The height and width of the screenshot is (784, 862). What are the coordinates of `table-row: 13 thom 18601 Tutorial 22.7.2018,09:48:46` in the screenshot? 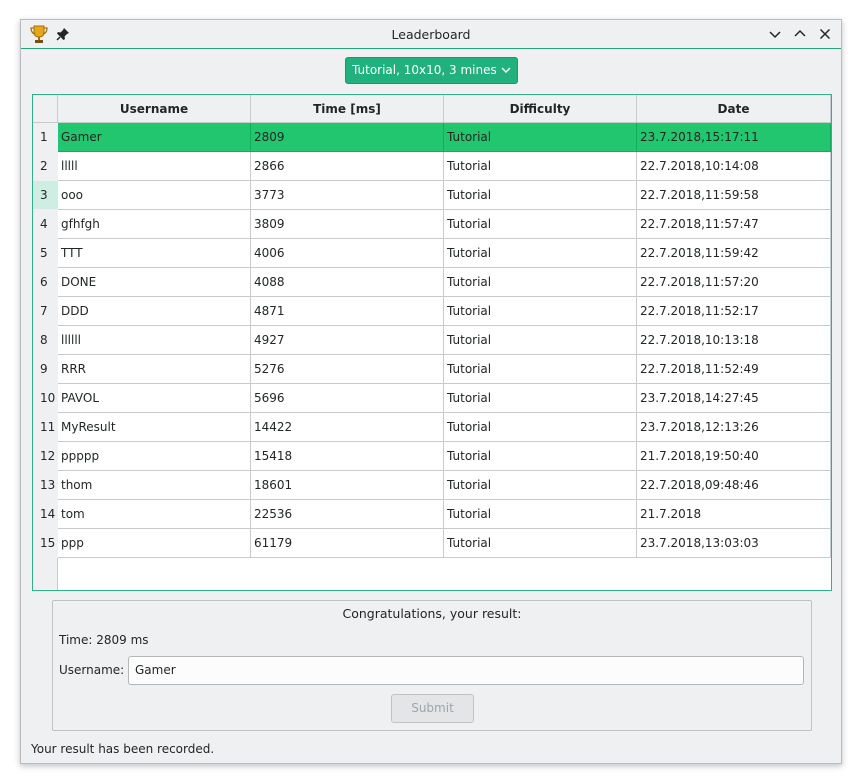 It's located at (432, 485).